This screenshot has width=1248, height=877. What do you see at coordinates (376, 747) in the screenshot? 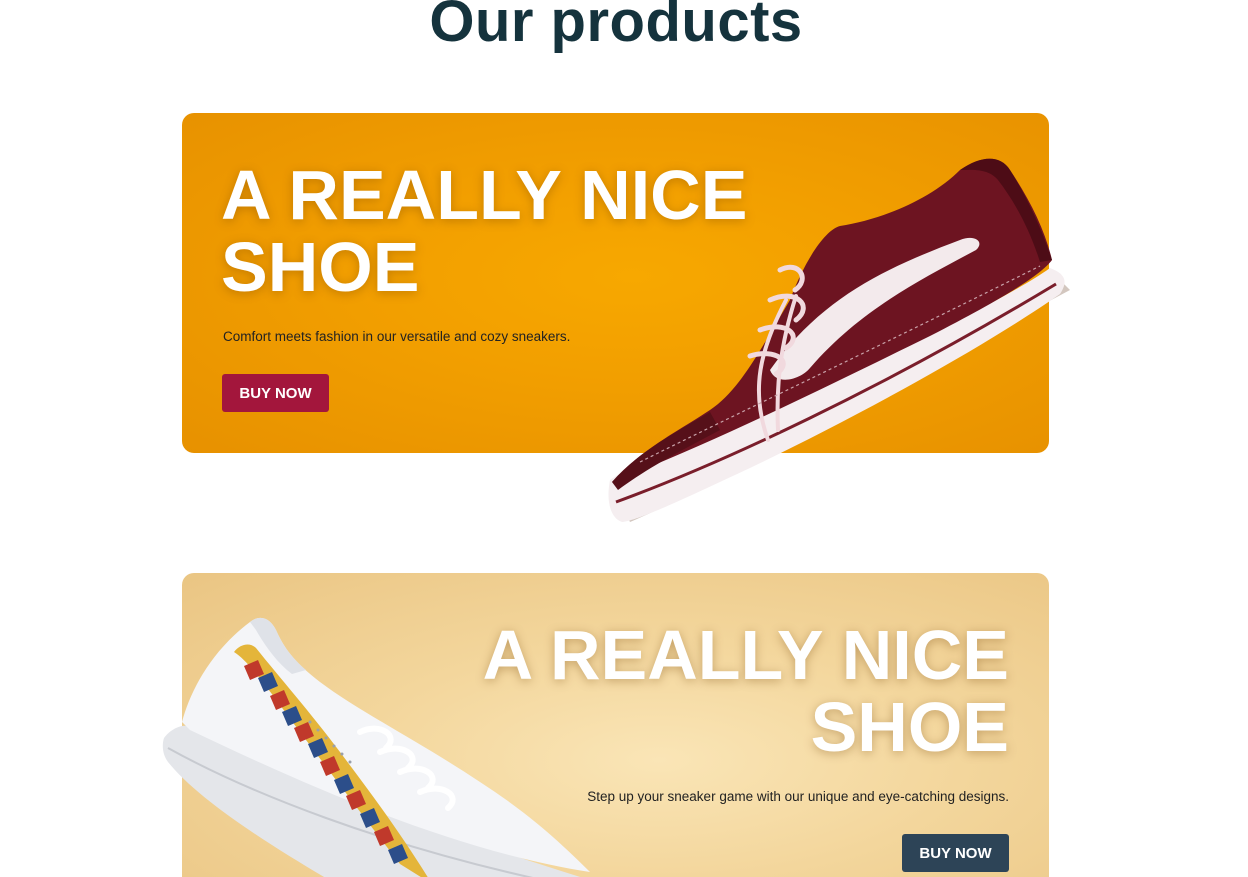
I see `white-sneaker-image` at bounding box center [376, 747].